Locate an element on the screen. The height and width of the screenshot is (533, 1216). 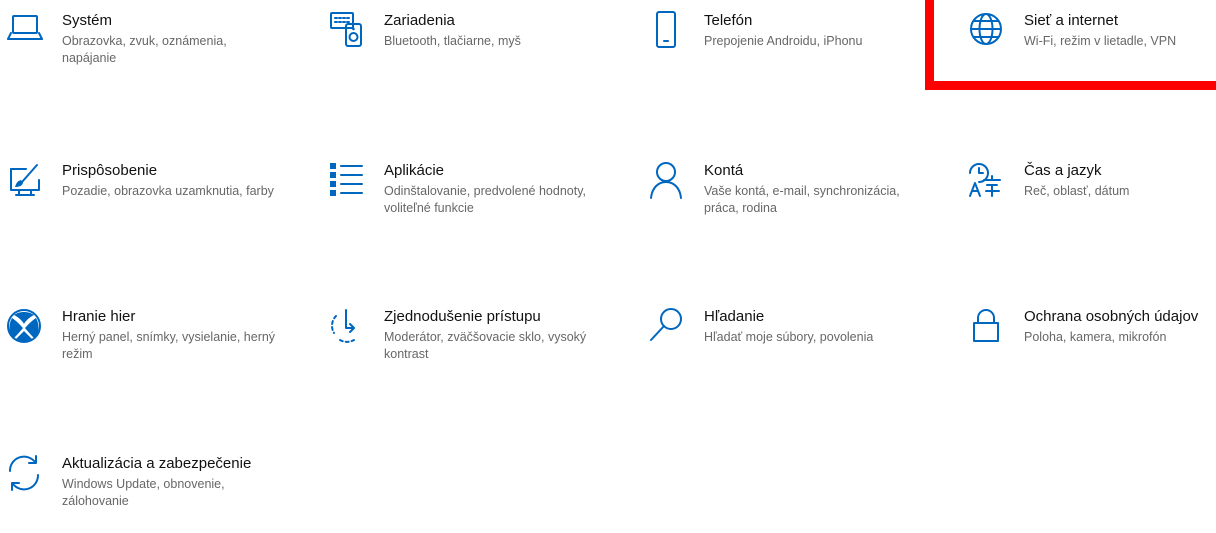
xbox-icon is located at coordinates (24, 326).